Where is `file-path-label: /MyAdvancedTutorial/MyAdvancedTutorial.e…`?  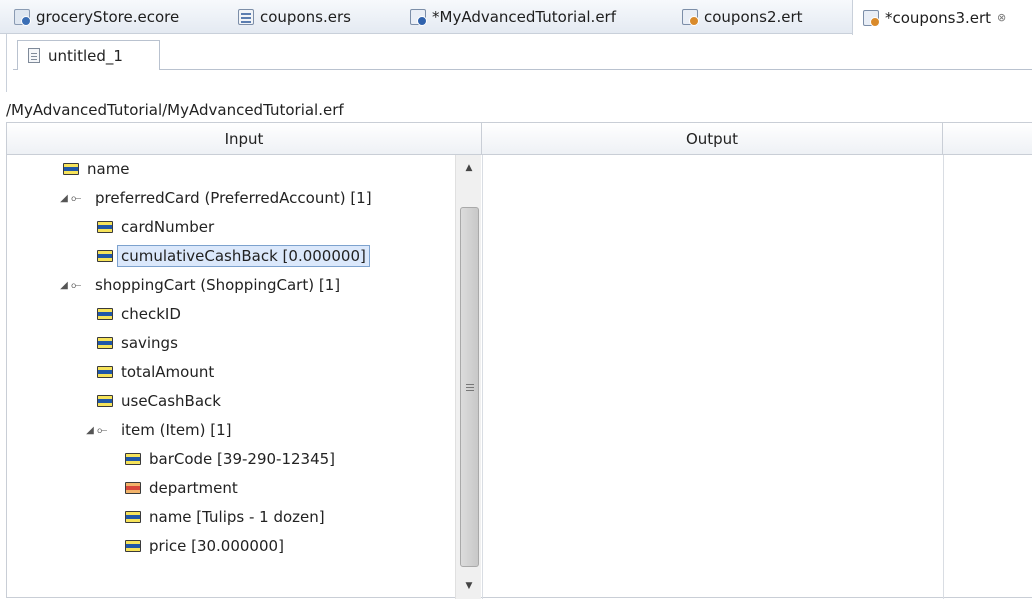
file-path-label: /MyAdvancedTutorial/MyAdvancedTutorial.e… is located at coordinates (175, 110).